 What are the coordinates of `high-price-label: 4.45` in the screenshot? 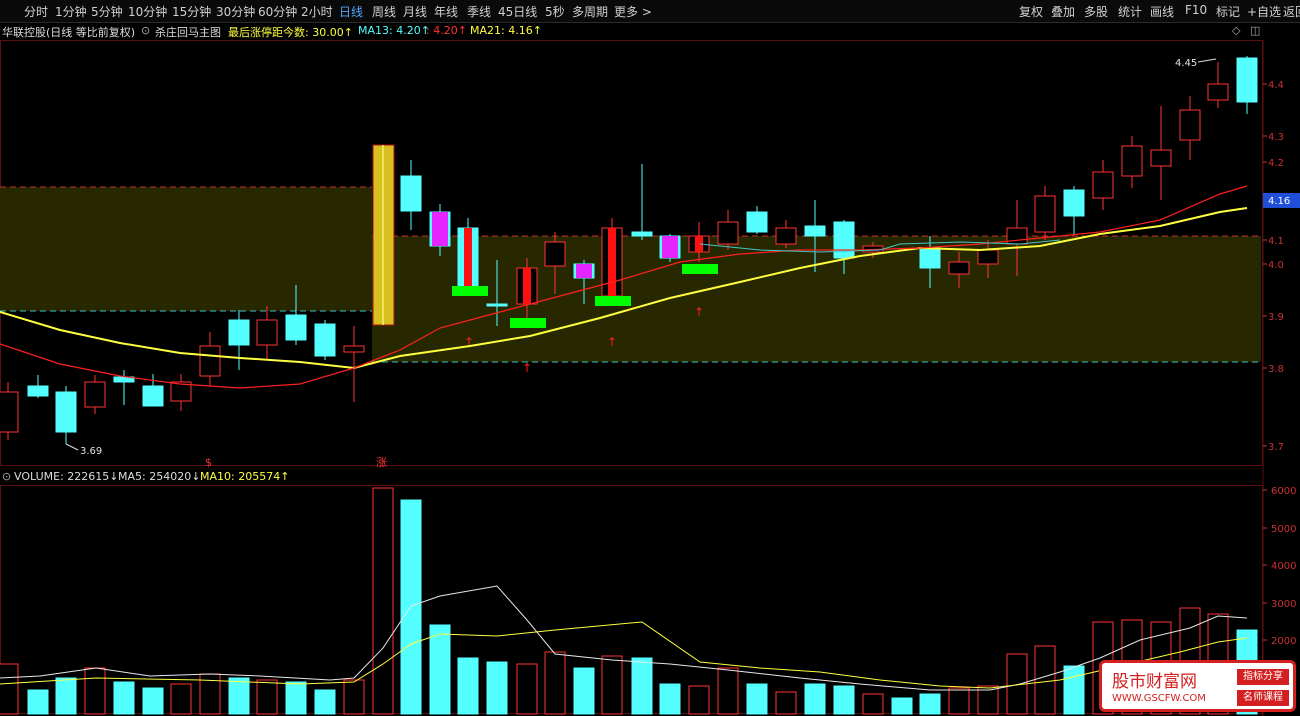 It's located at (1186, 63).